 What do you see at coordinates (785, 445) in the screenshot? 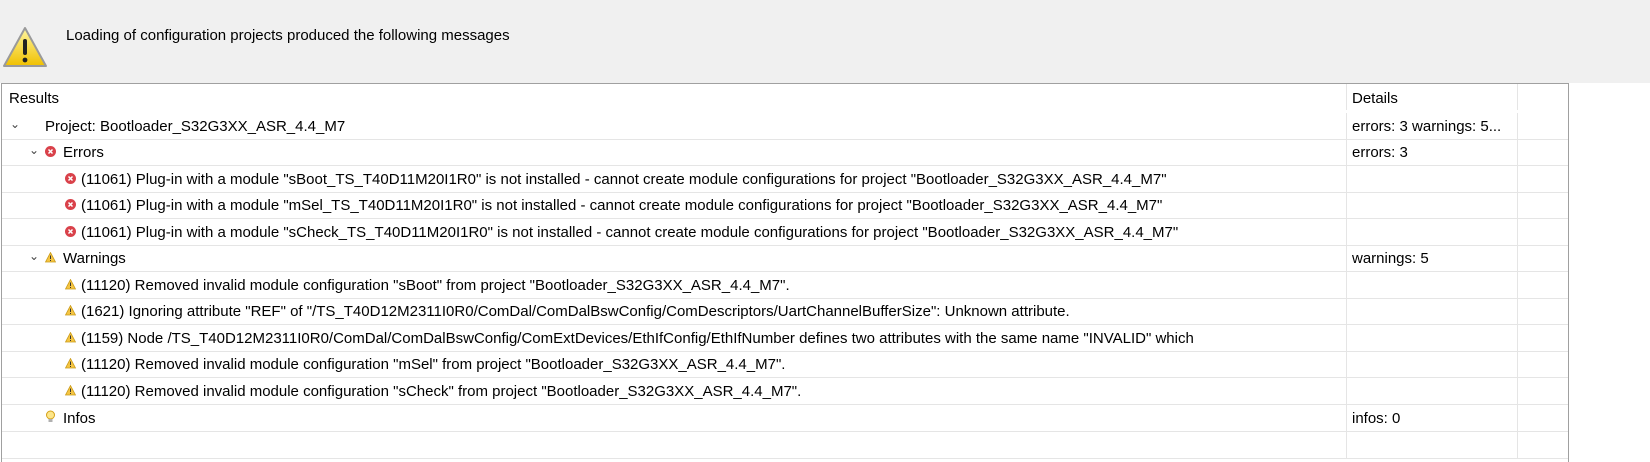
I see `empty-row` at bounding box center [785, 445].